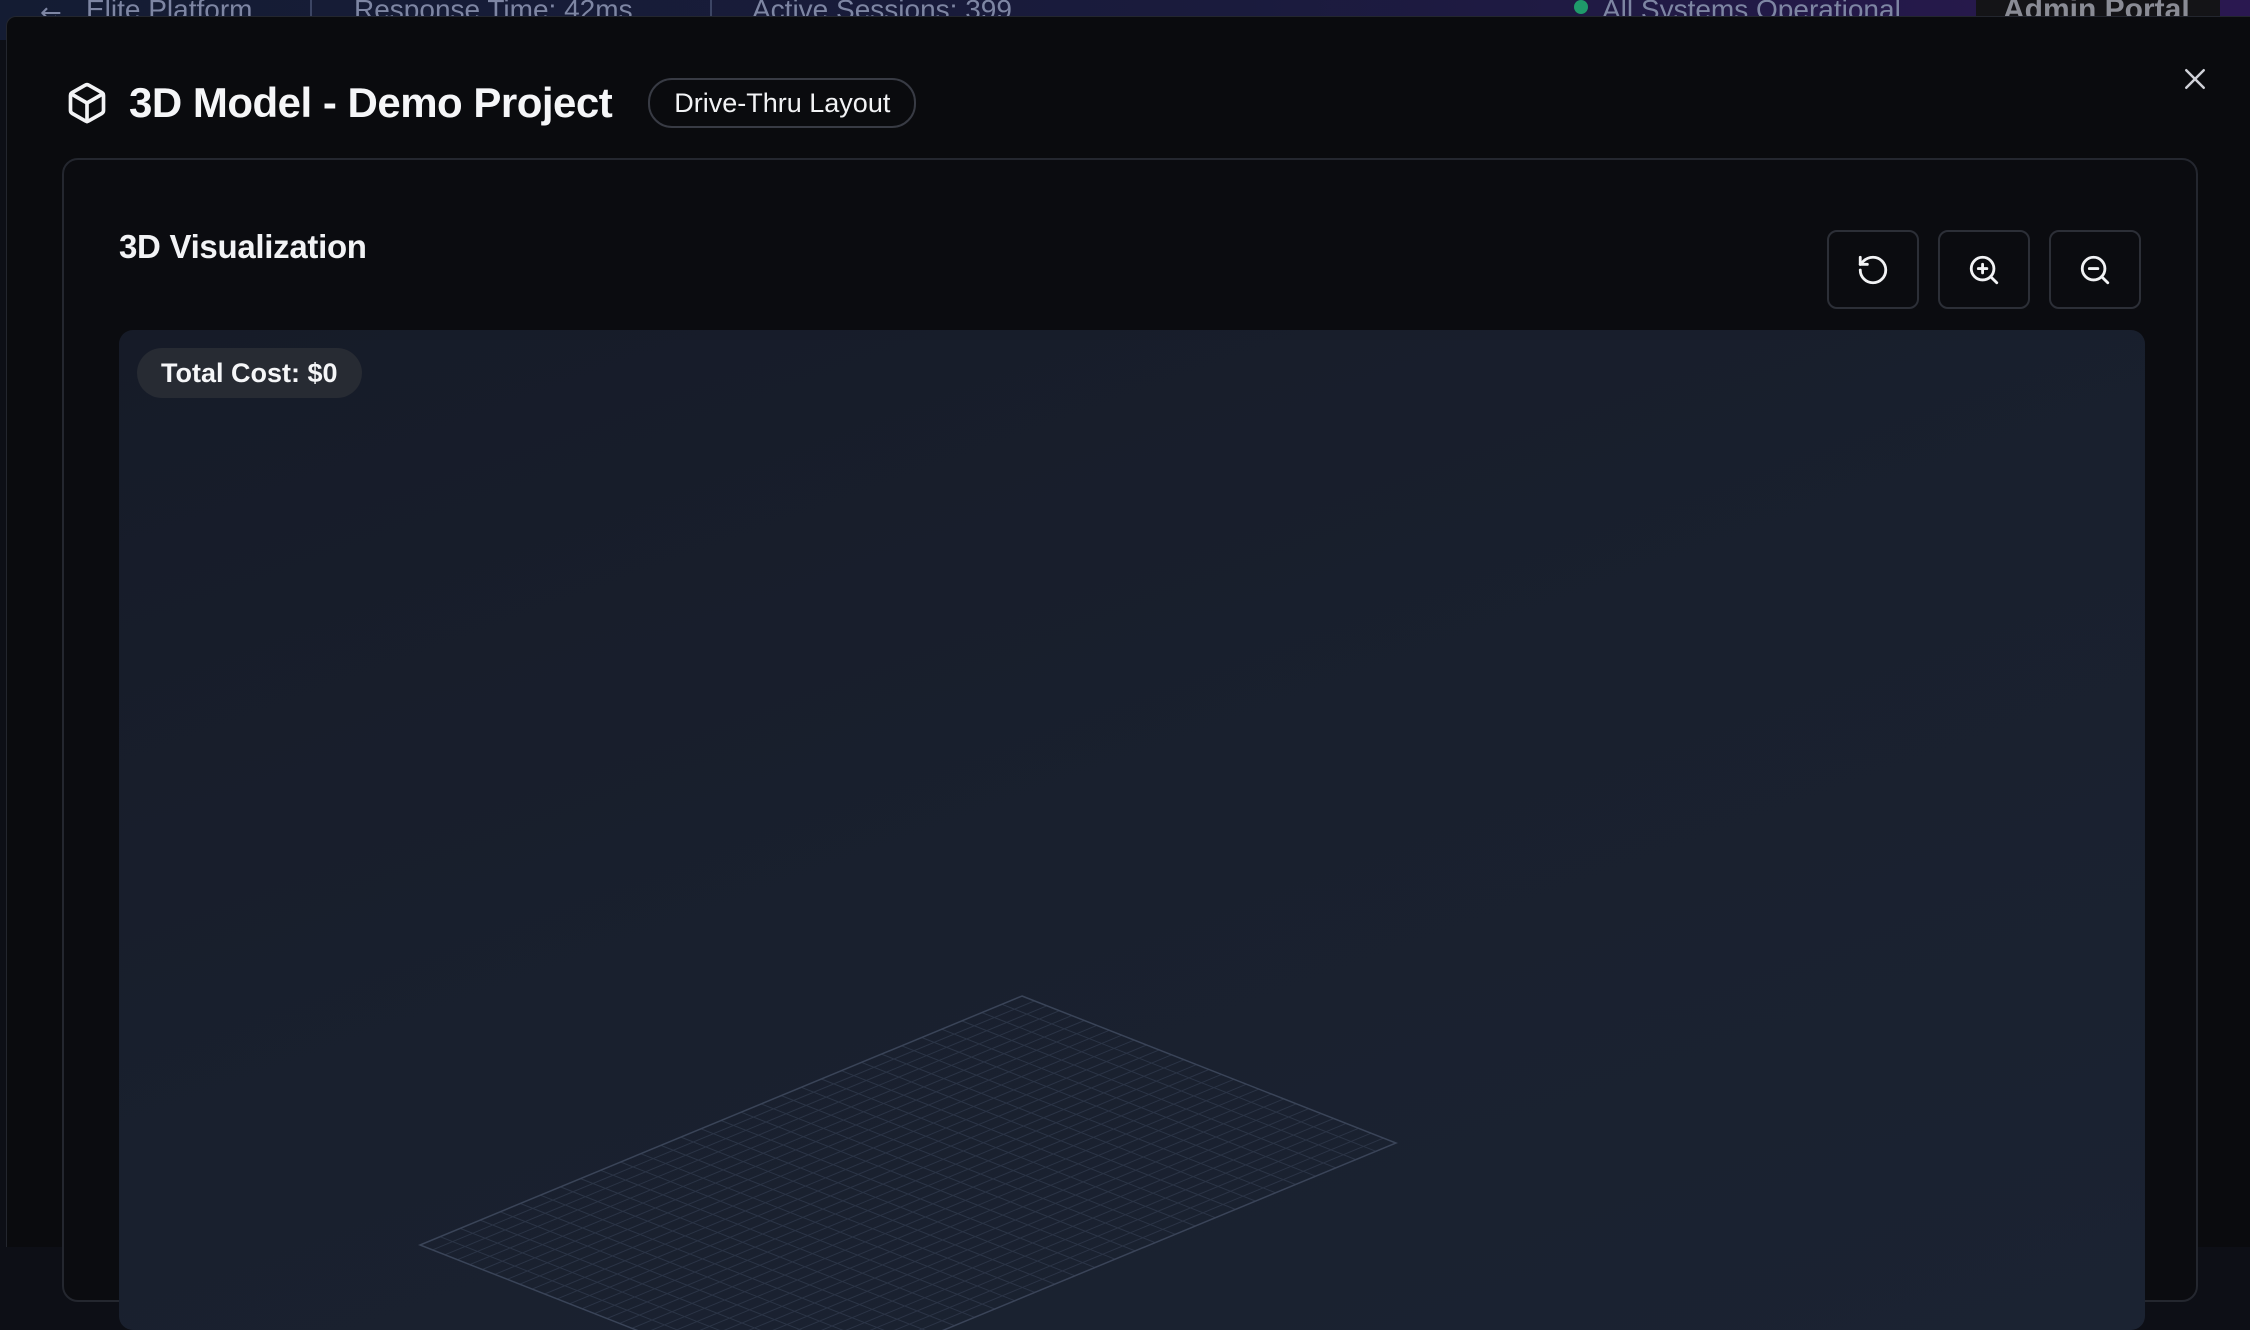 The height and width of the screenshot is (1330, 2250). Describe the element at coordinates (370, 103) in the screenshot. I see `modal-title: 3D Model - Demo Project` at that location.